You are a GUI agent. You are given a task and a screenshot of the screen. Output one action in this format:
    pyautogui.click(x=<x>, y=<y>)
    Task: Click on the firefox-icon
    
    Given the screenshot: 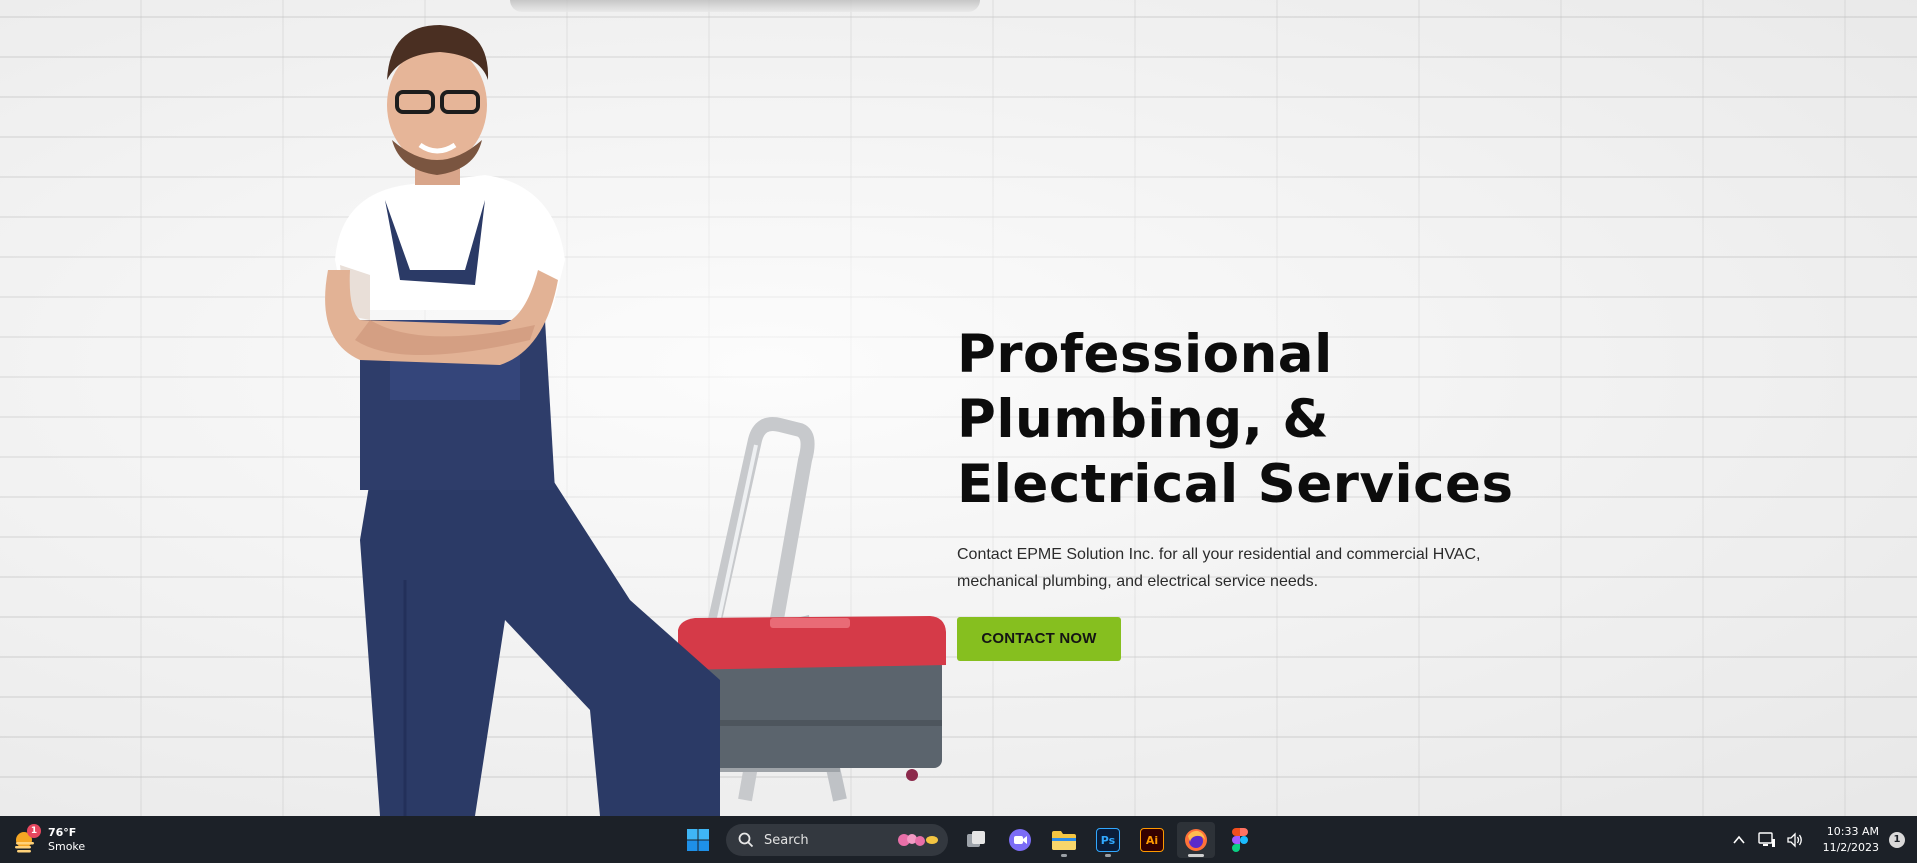 What is the action you would take?
    pyautogui.click(x=1196, y=840)
    